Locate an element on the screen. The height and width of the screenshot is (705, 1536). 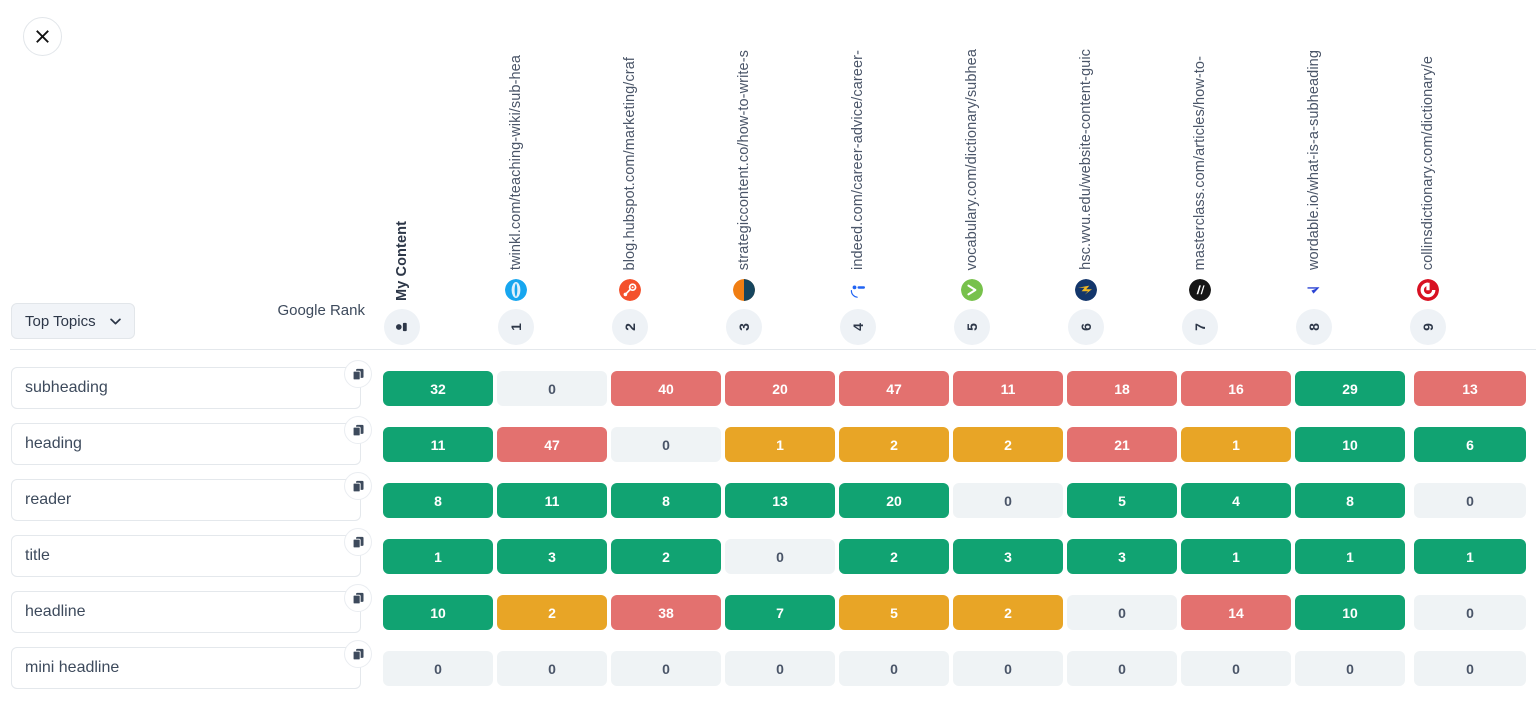
cell-value: 8 is located at coordinates (1350, 500).